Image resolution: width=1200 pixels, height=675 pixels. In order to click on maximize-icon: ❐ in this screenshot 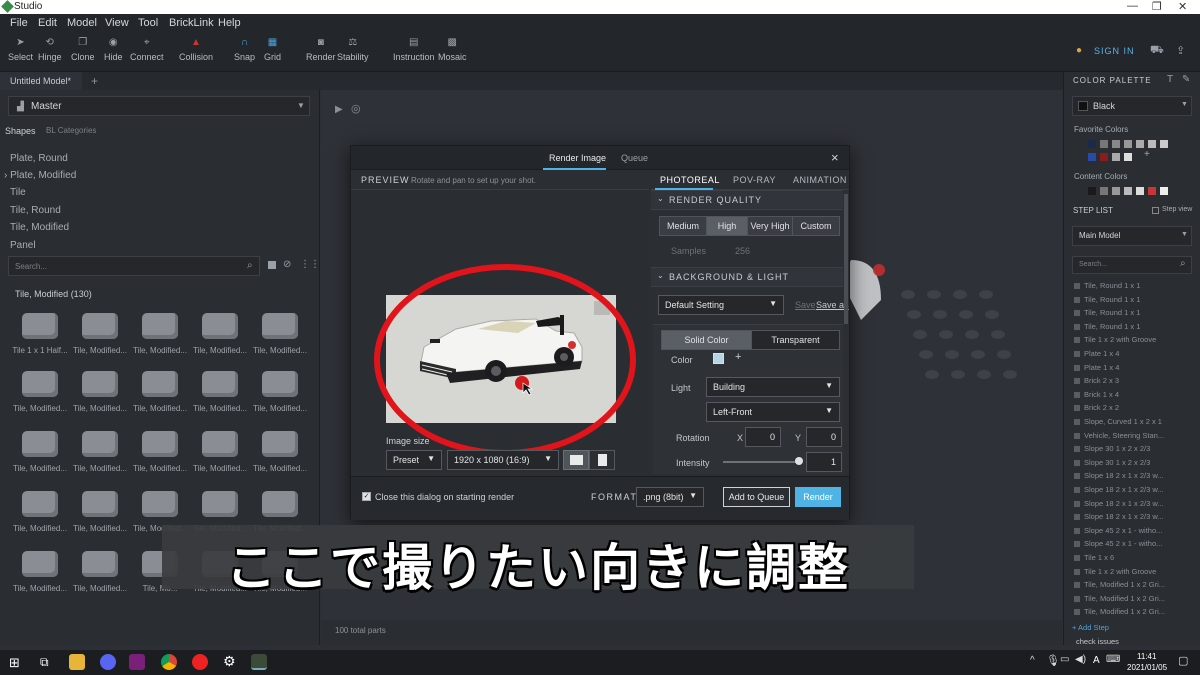, I will do `click(1157, 6)`.